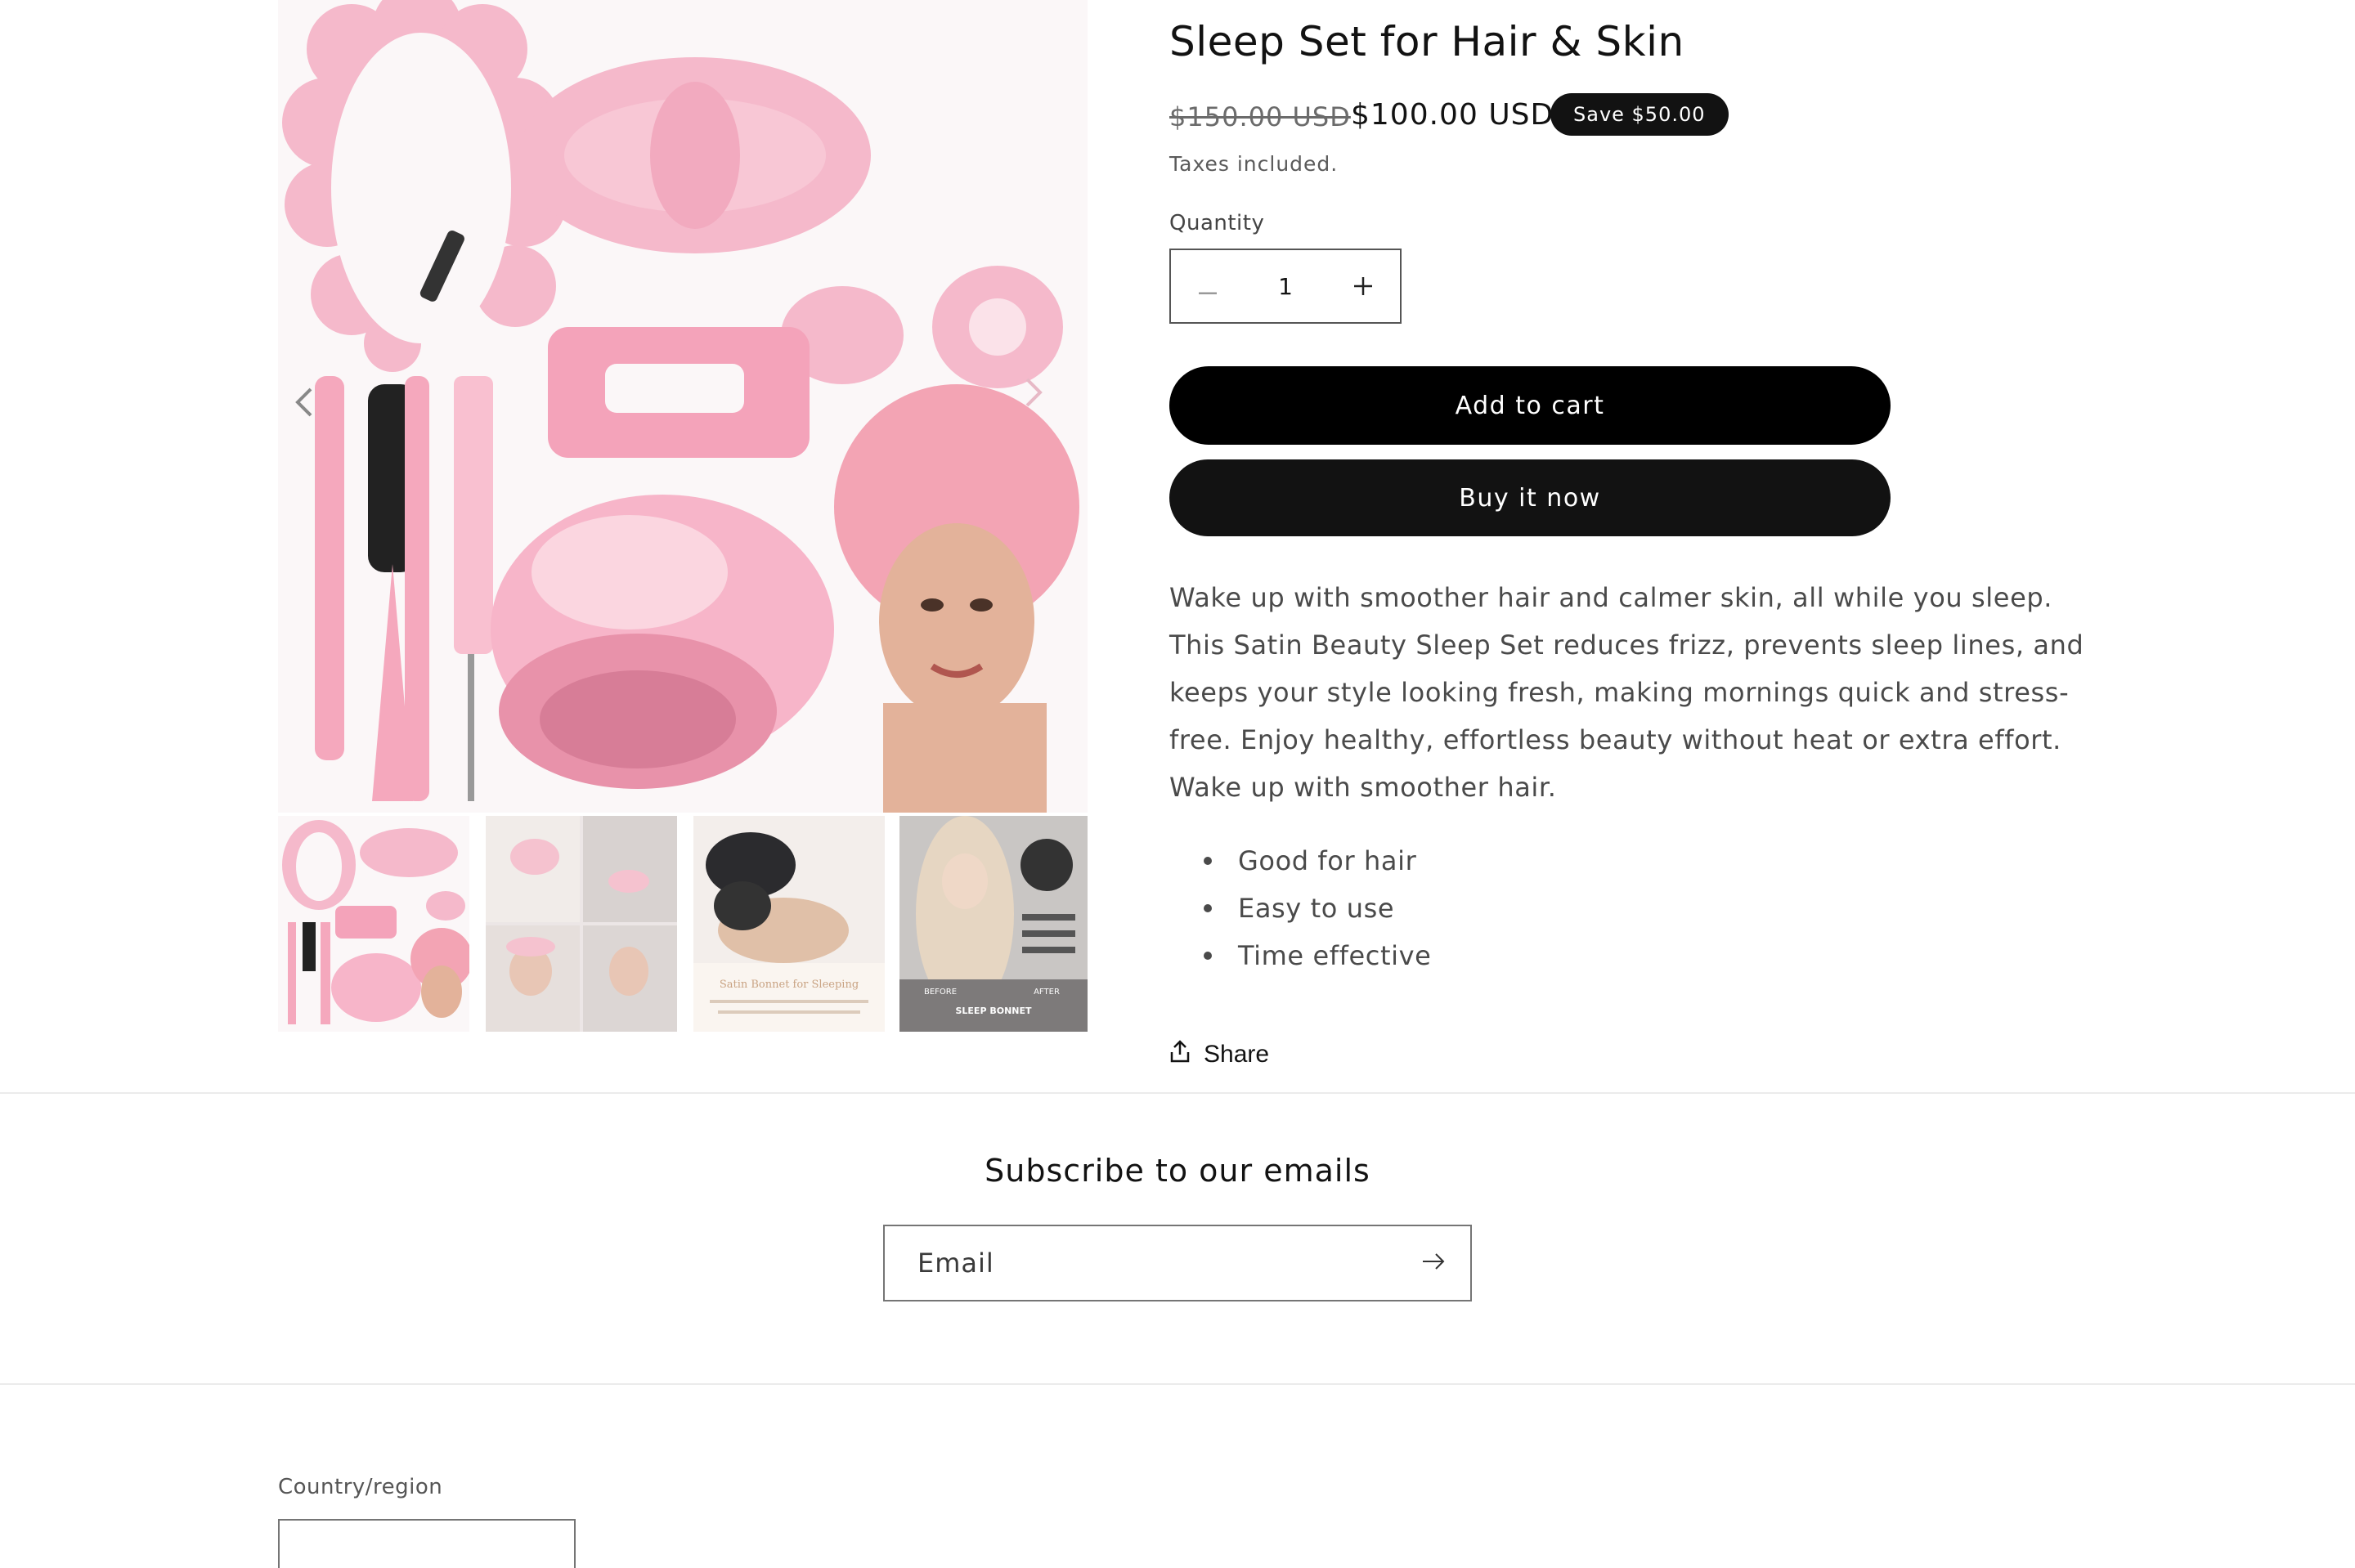 The width and height of the screenshot is (2355, 1568). Describe the element at coordinates (1639, 114) in the screenshot. I see `save-badge: Save $50.00` at that location.